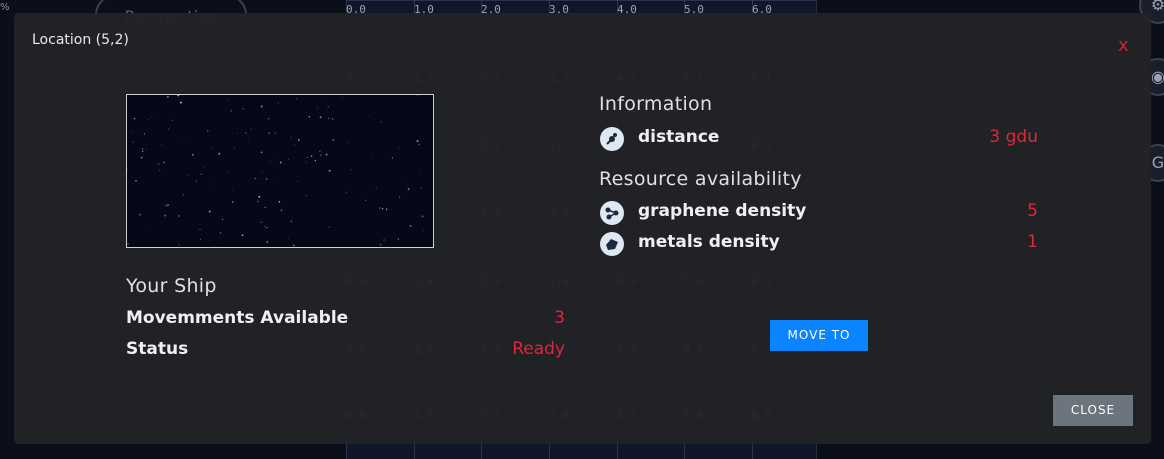  I want to click on modal-title: Location (5,2), so click(80, 40).